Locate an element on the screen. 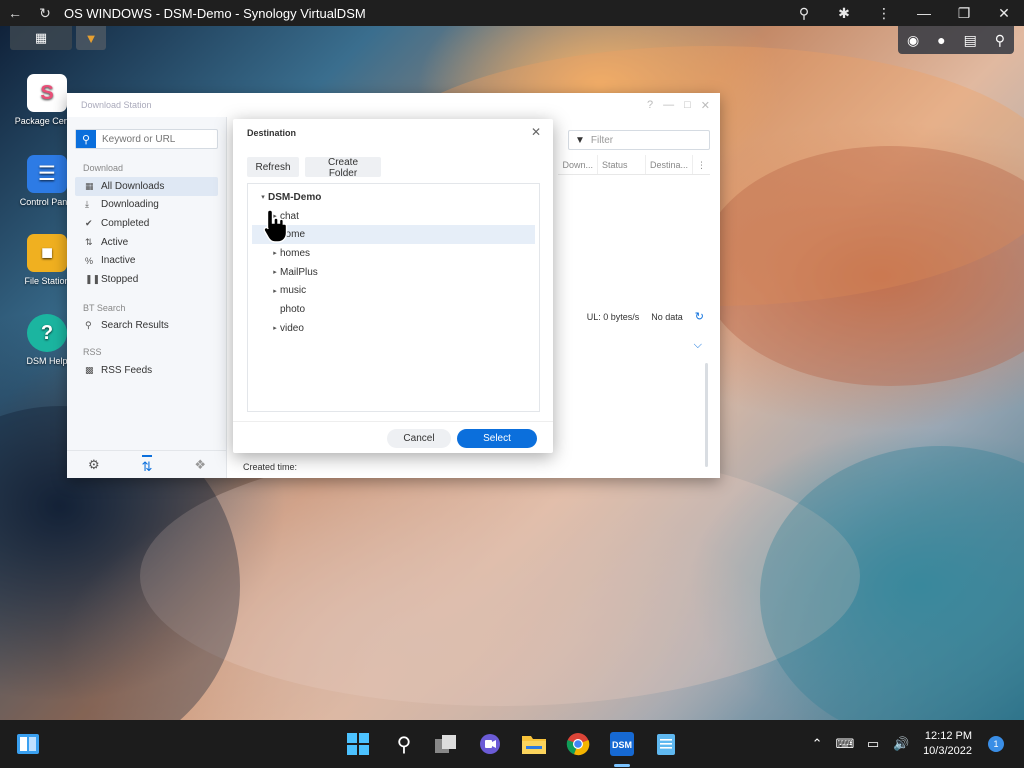 The image size is (1024, 768). column-header: Status is located at coordinates (622, 164).